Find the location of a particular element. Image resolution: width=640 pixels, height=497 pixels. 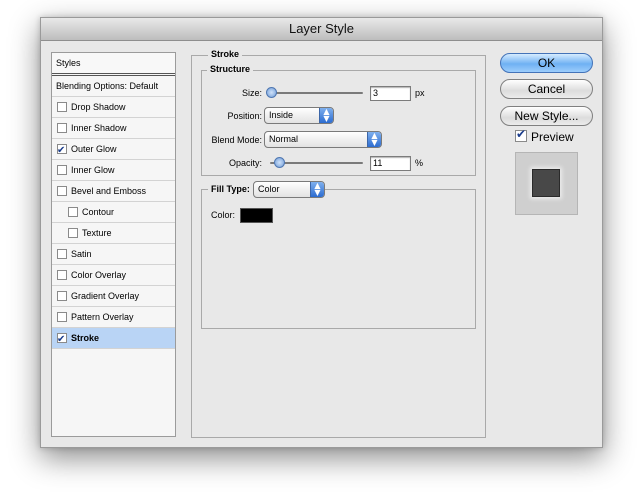

opacity-unit: % is located at coordinates (419, 163).